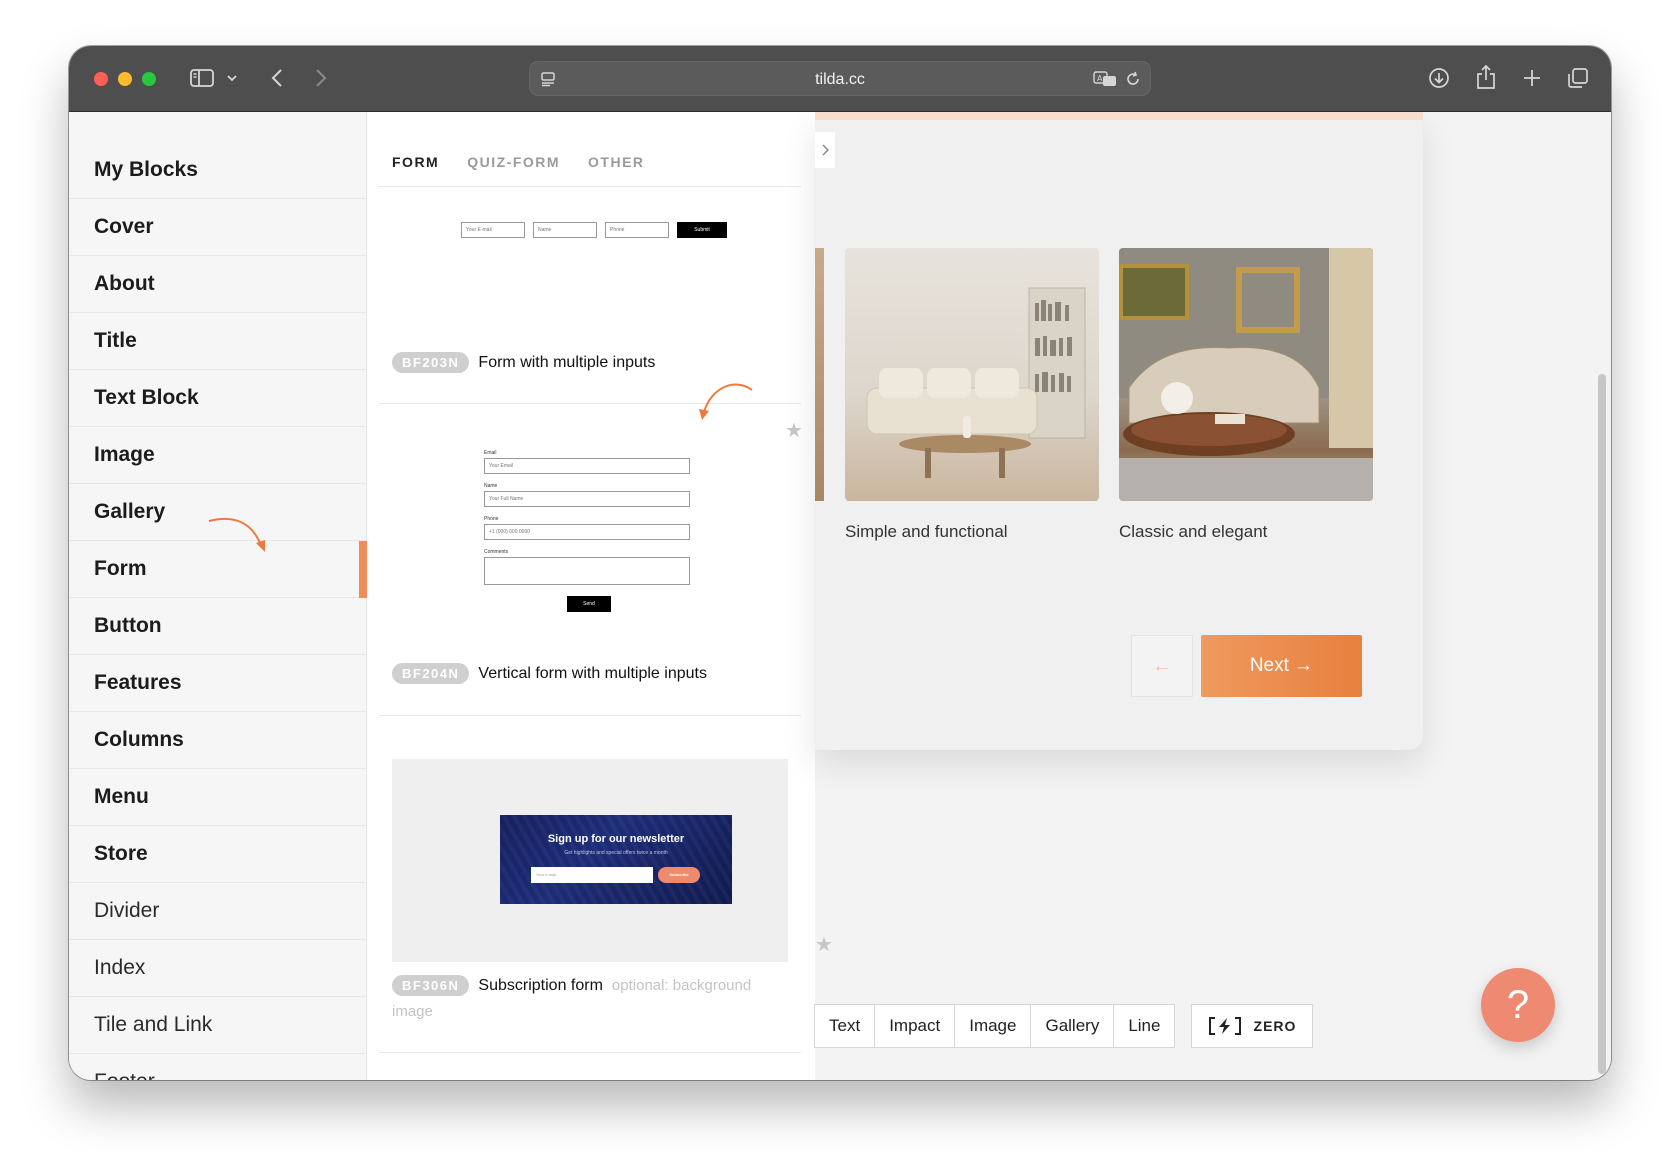  I want to click on sidebar-item-menu: Menu, so click(218, 797).